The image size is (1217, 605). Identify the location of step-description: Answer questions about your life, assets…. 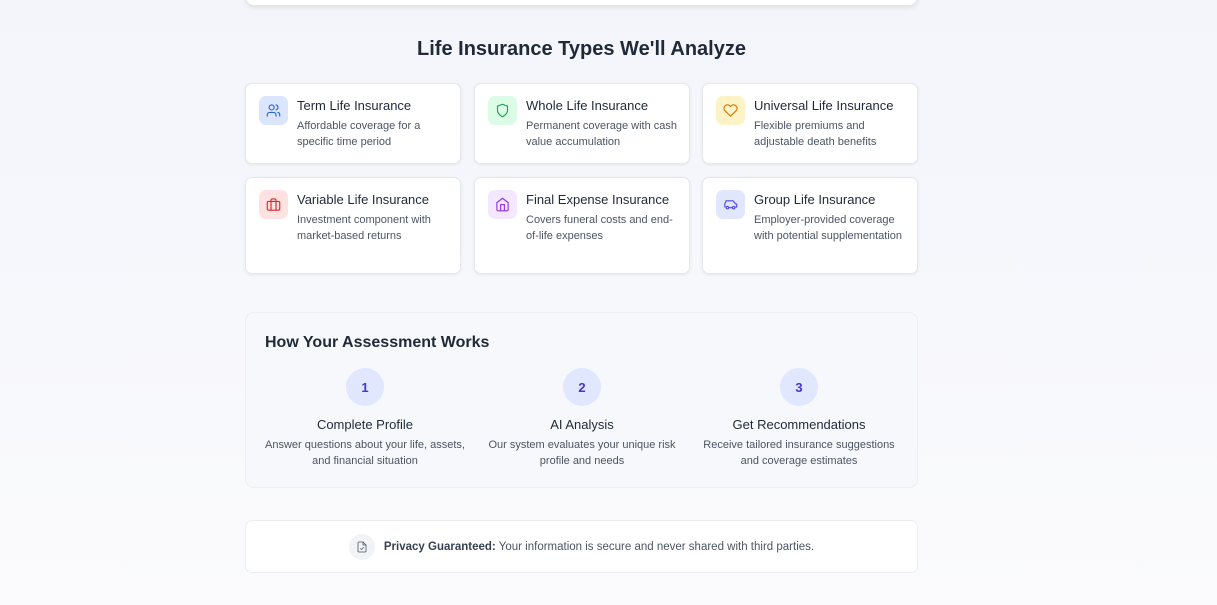
(365, 453).